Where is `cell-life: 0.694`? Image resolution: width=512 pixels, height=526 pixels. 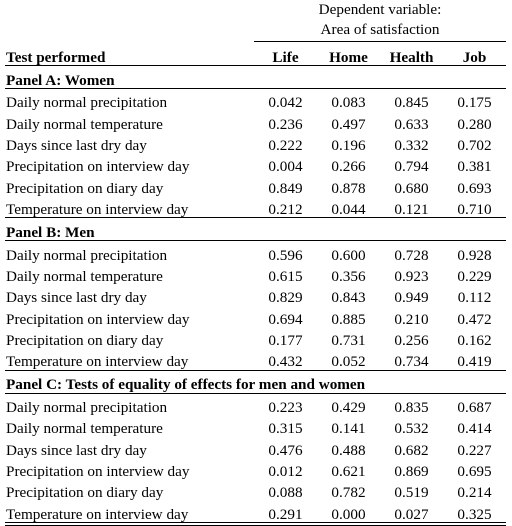 cell-life: 0.694 is located at coordinates (285, 316).